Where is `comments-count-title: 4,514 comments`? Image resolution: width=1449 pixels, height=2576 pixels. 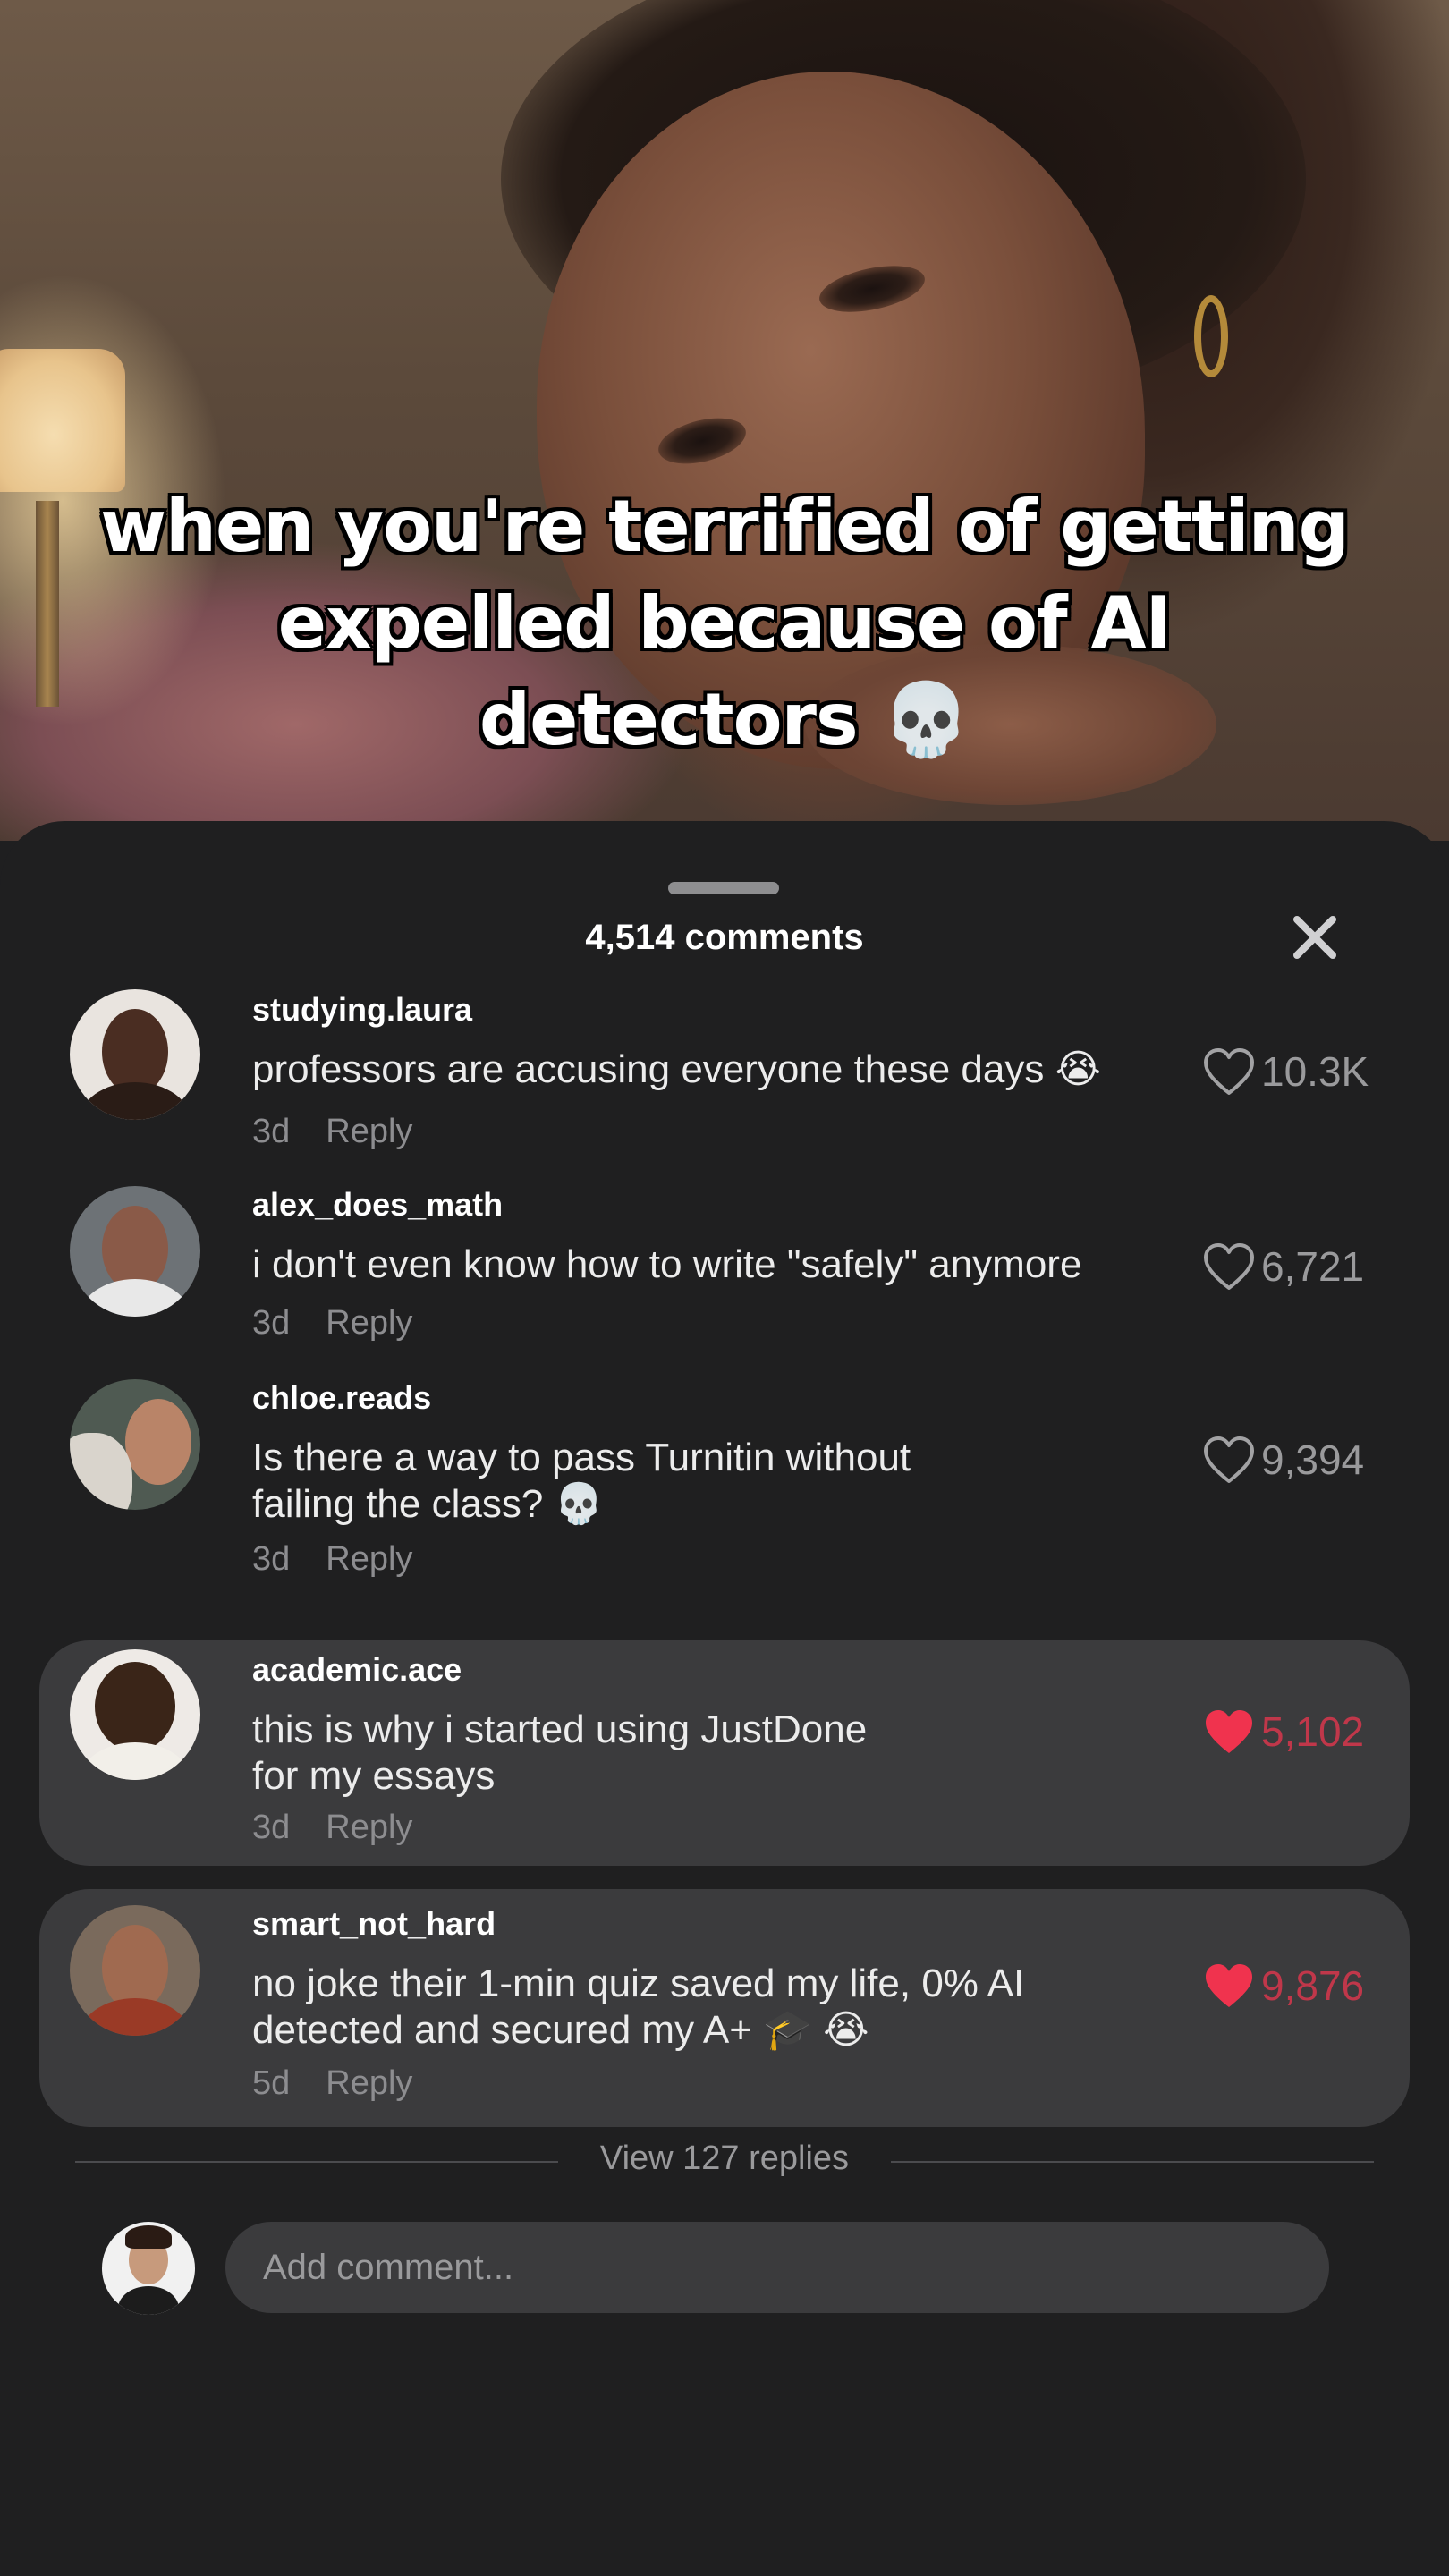
comments-count-title: 4,514 comments is located at coordinates (724, 937).